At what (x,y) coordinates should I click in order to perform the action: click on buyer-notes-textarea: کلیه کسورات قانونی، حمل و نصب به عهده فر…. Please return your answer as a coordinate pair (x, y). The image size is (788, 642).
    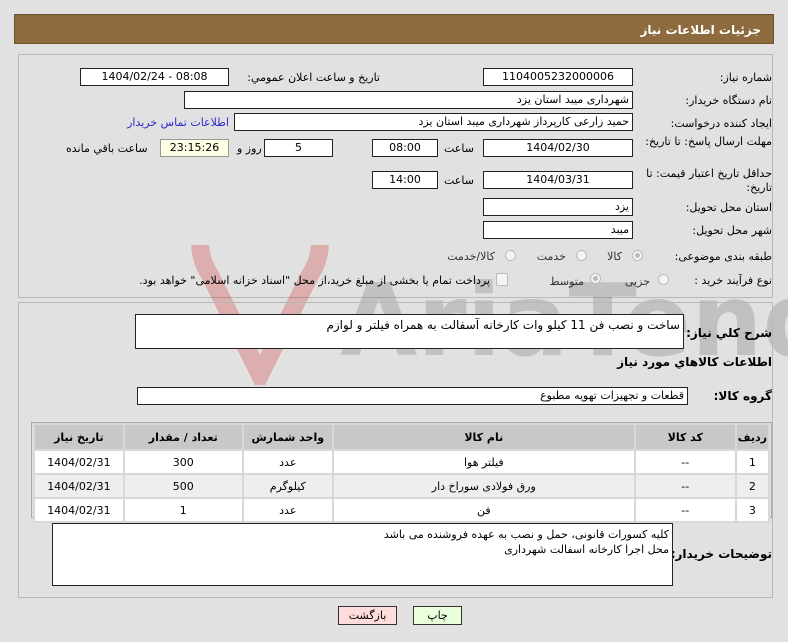
    Looking at the image, I should click on (362, 554).